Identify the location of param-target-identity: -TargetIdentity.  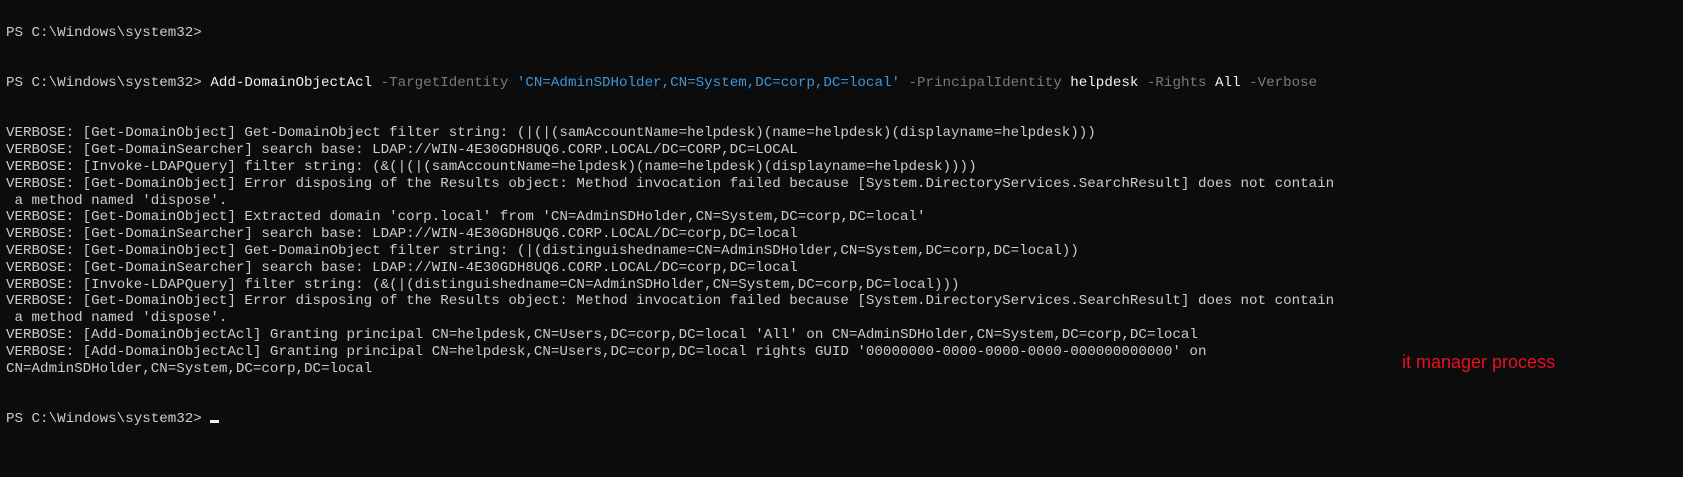
(444, 82).